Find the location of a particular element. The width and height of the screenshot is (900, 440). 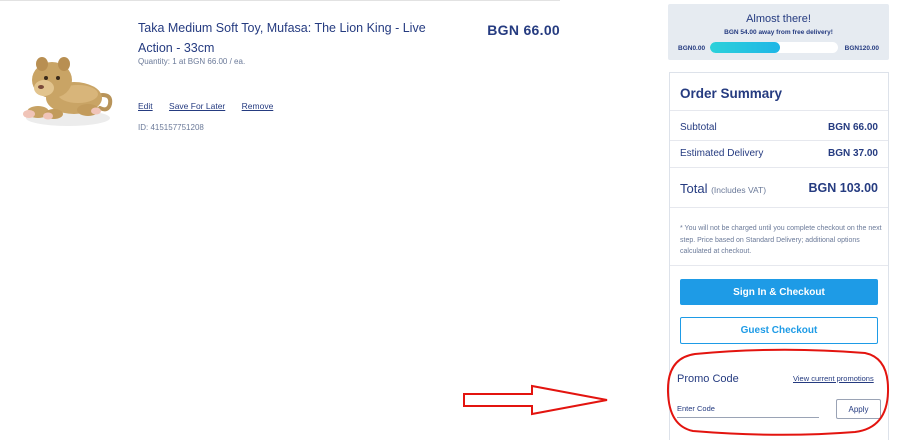

sign-in-checkout-button: Sign In & Checkout is located at coordinates (779, 292).